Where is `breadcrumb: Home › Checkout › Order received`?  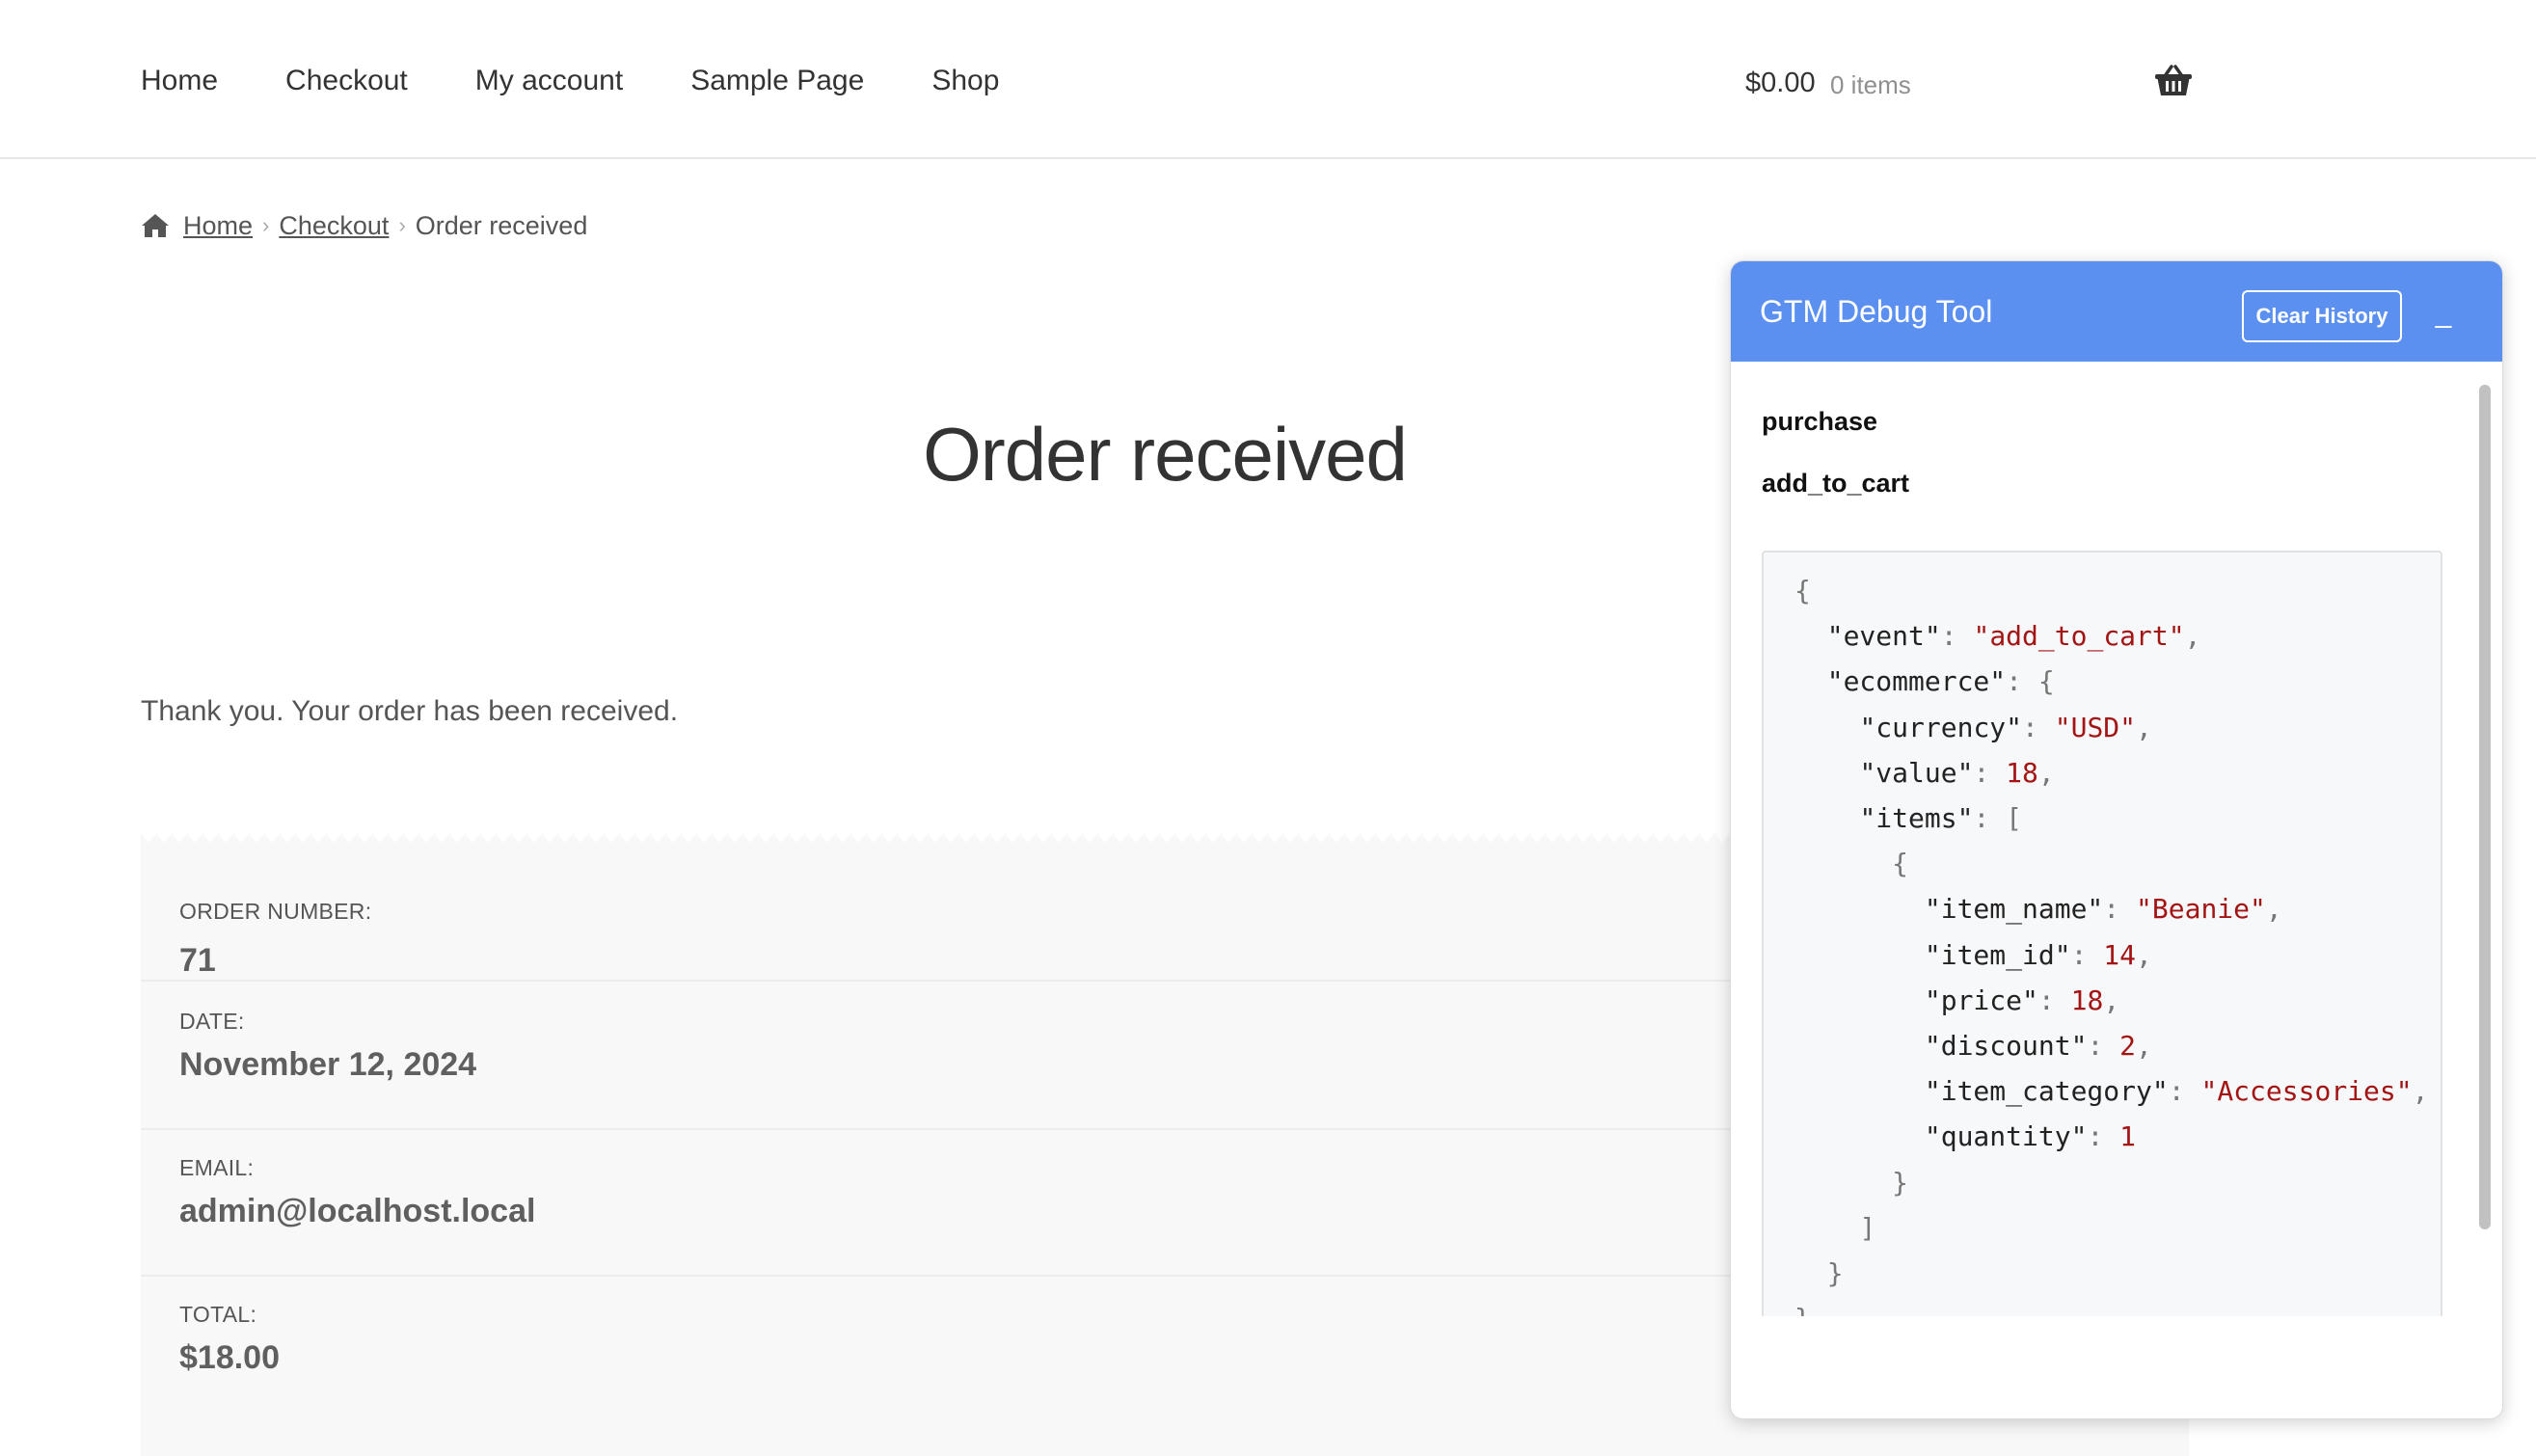
breadcrumb: Home › Checkout › Order received is located at coordinates (364, 226).